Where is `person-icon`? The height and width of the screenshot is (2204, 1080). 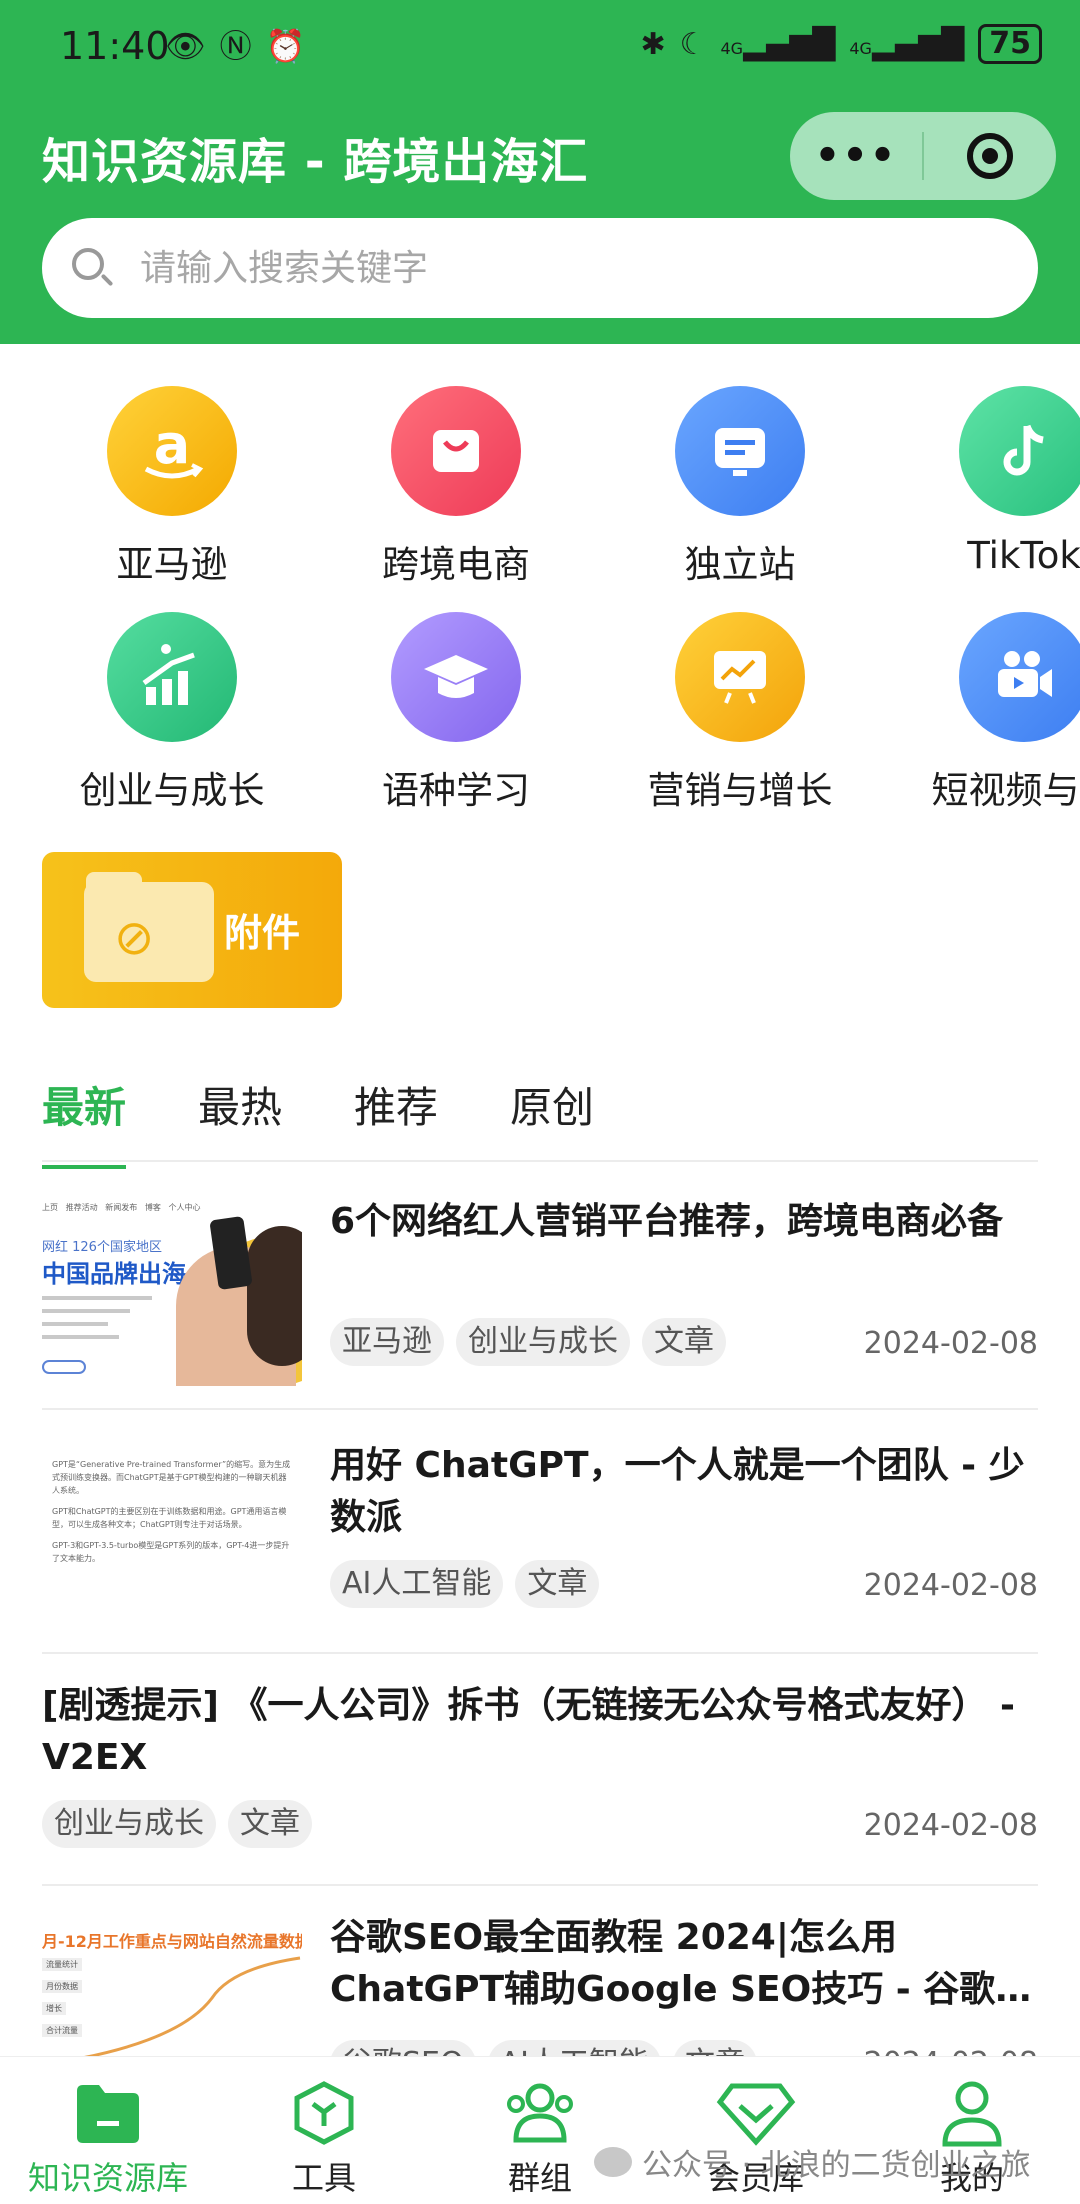 person-icon is located at coordinates (972, 2113).